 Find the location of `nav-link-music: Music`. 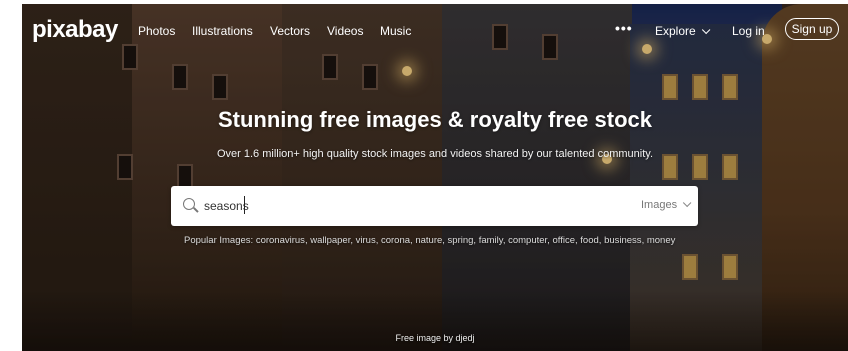

nav-link-music: Music is located at coordinates (395, 31).